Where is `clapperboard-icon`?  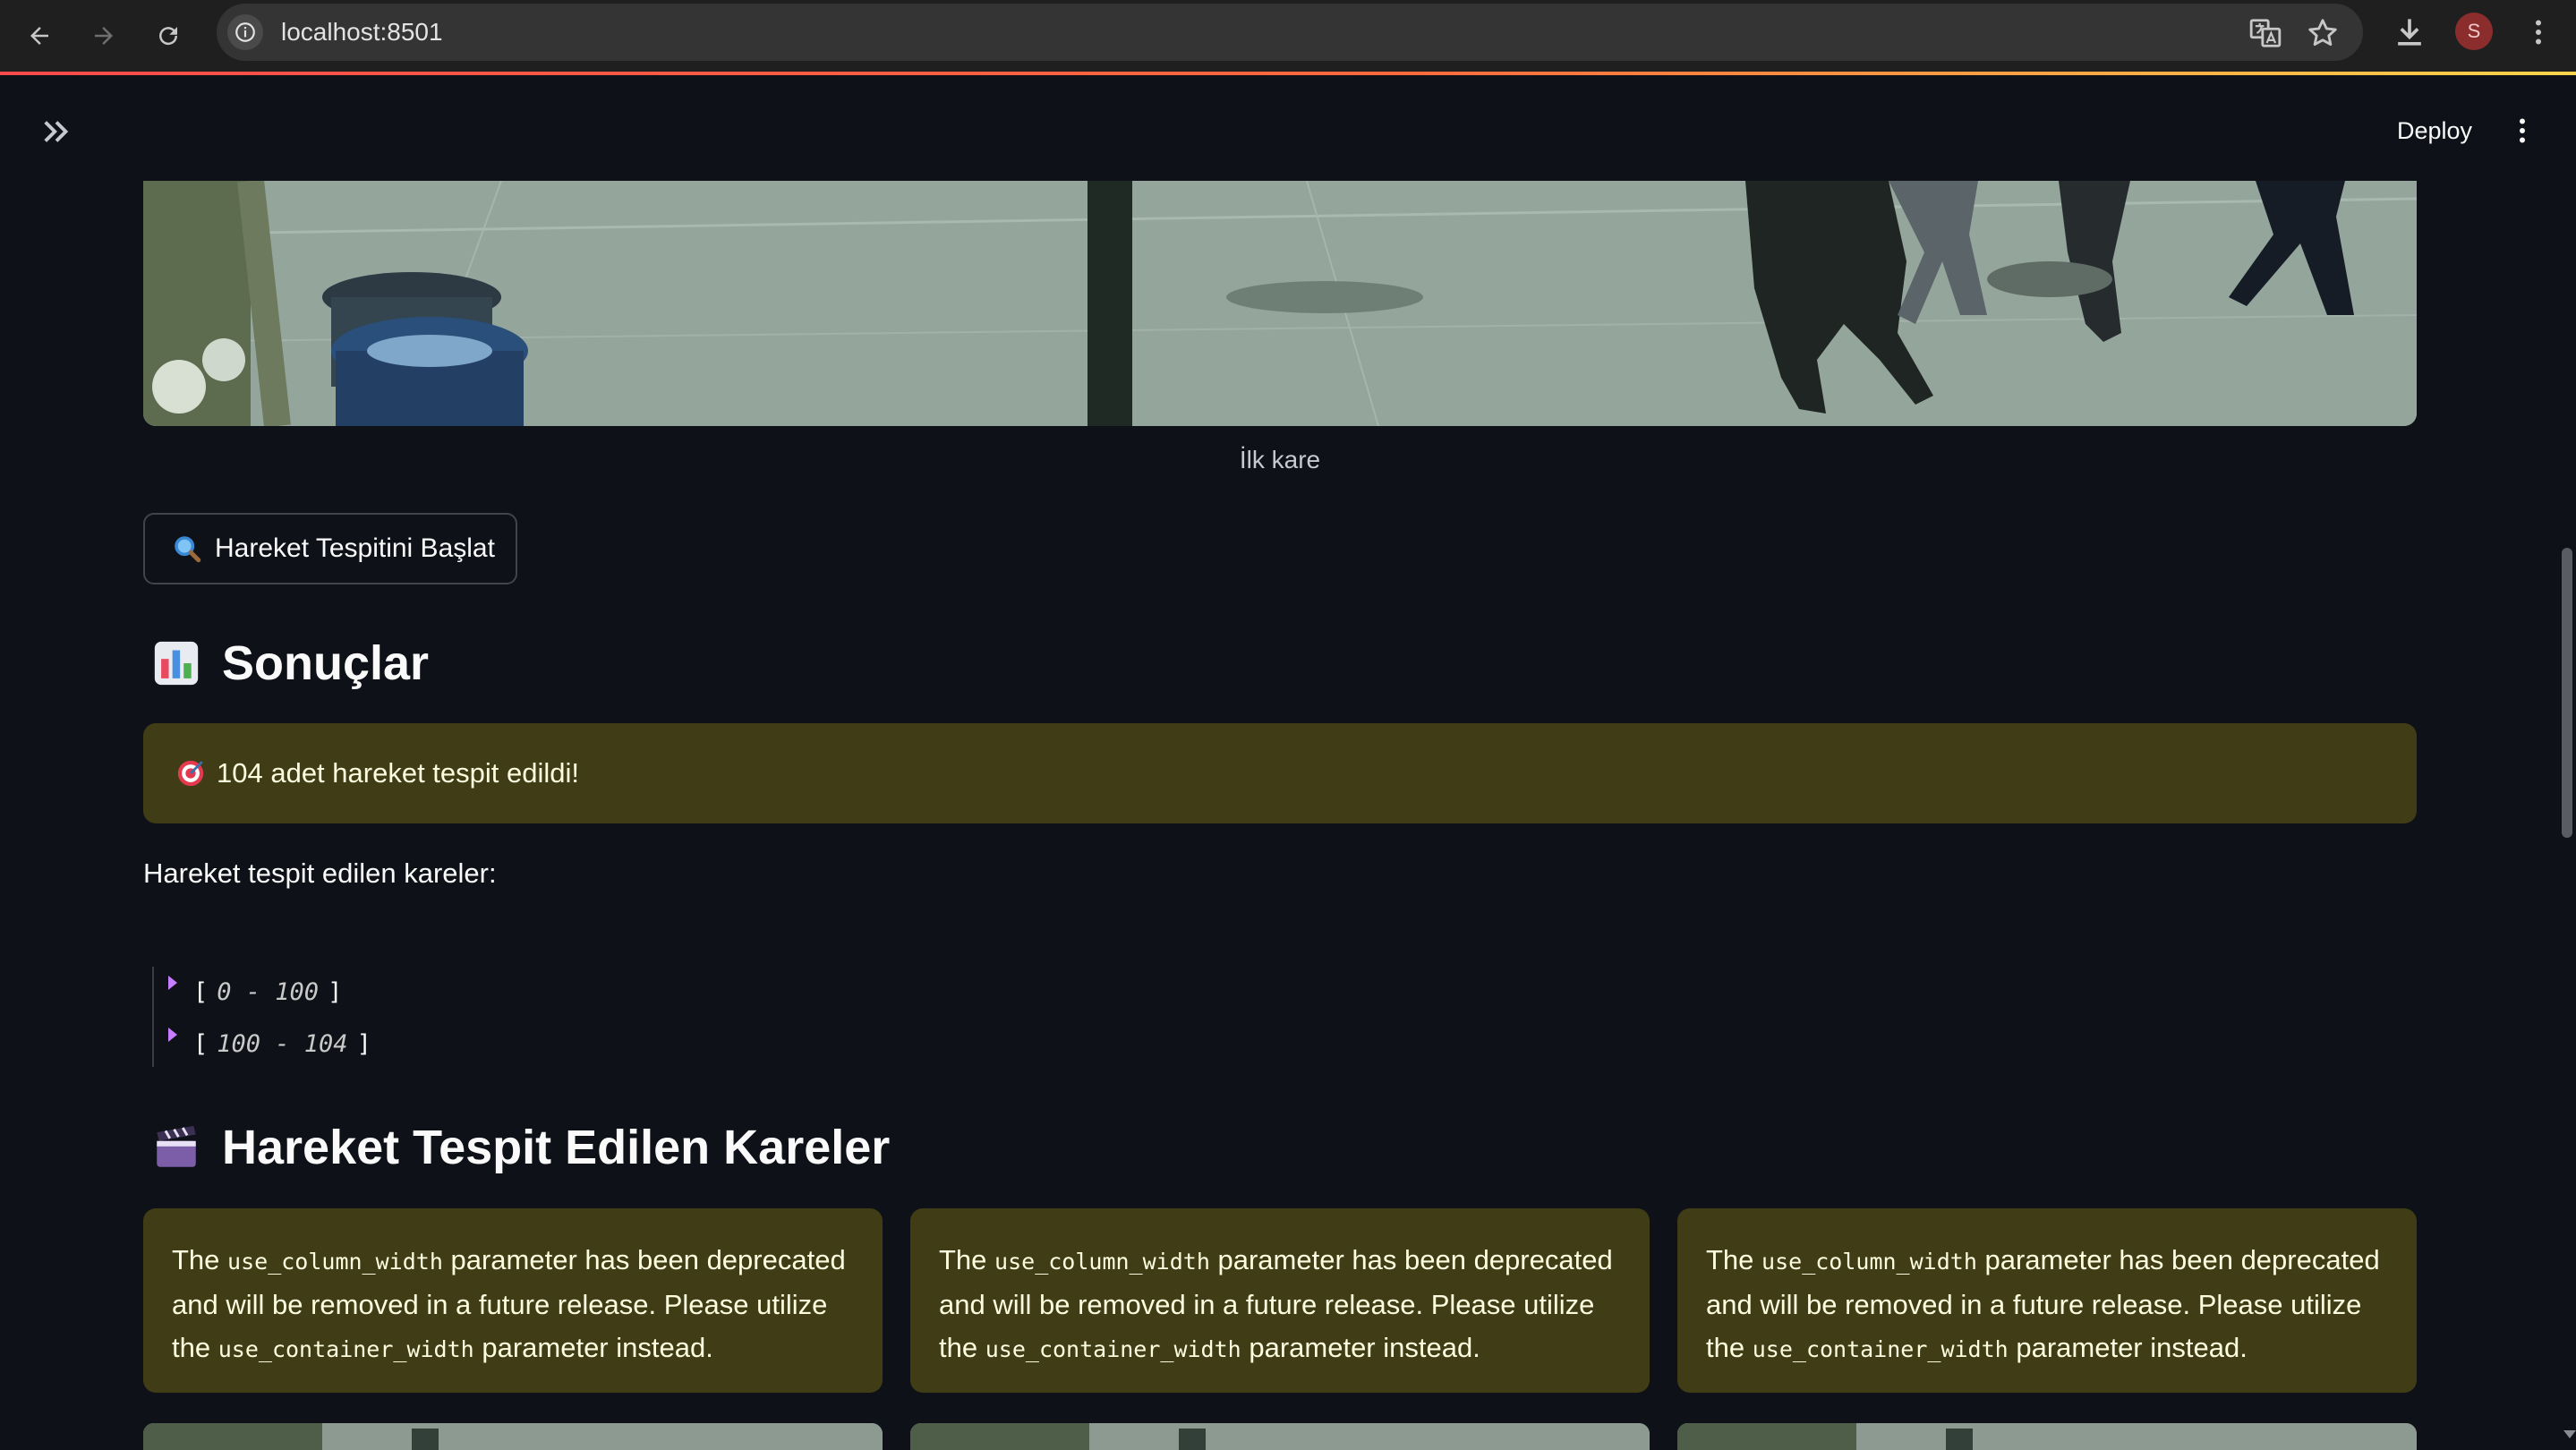 clapperboard-icon is located at coordinates (176, 1146).